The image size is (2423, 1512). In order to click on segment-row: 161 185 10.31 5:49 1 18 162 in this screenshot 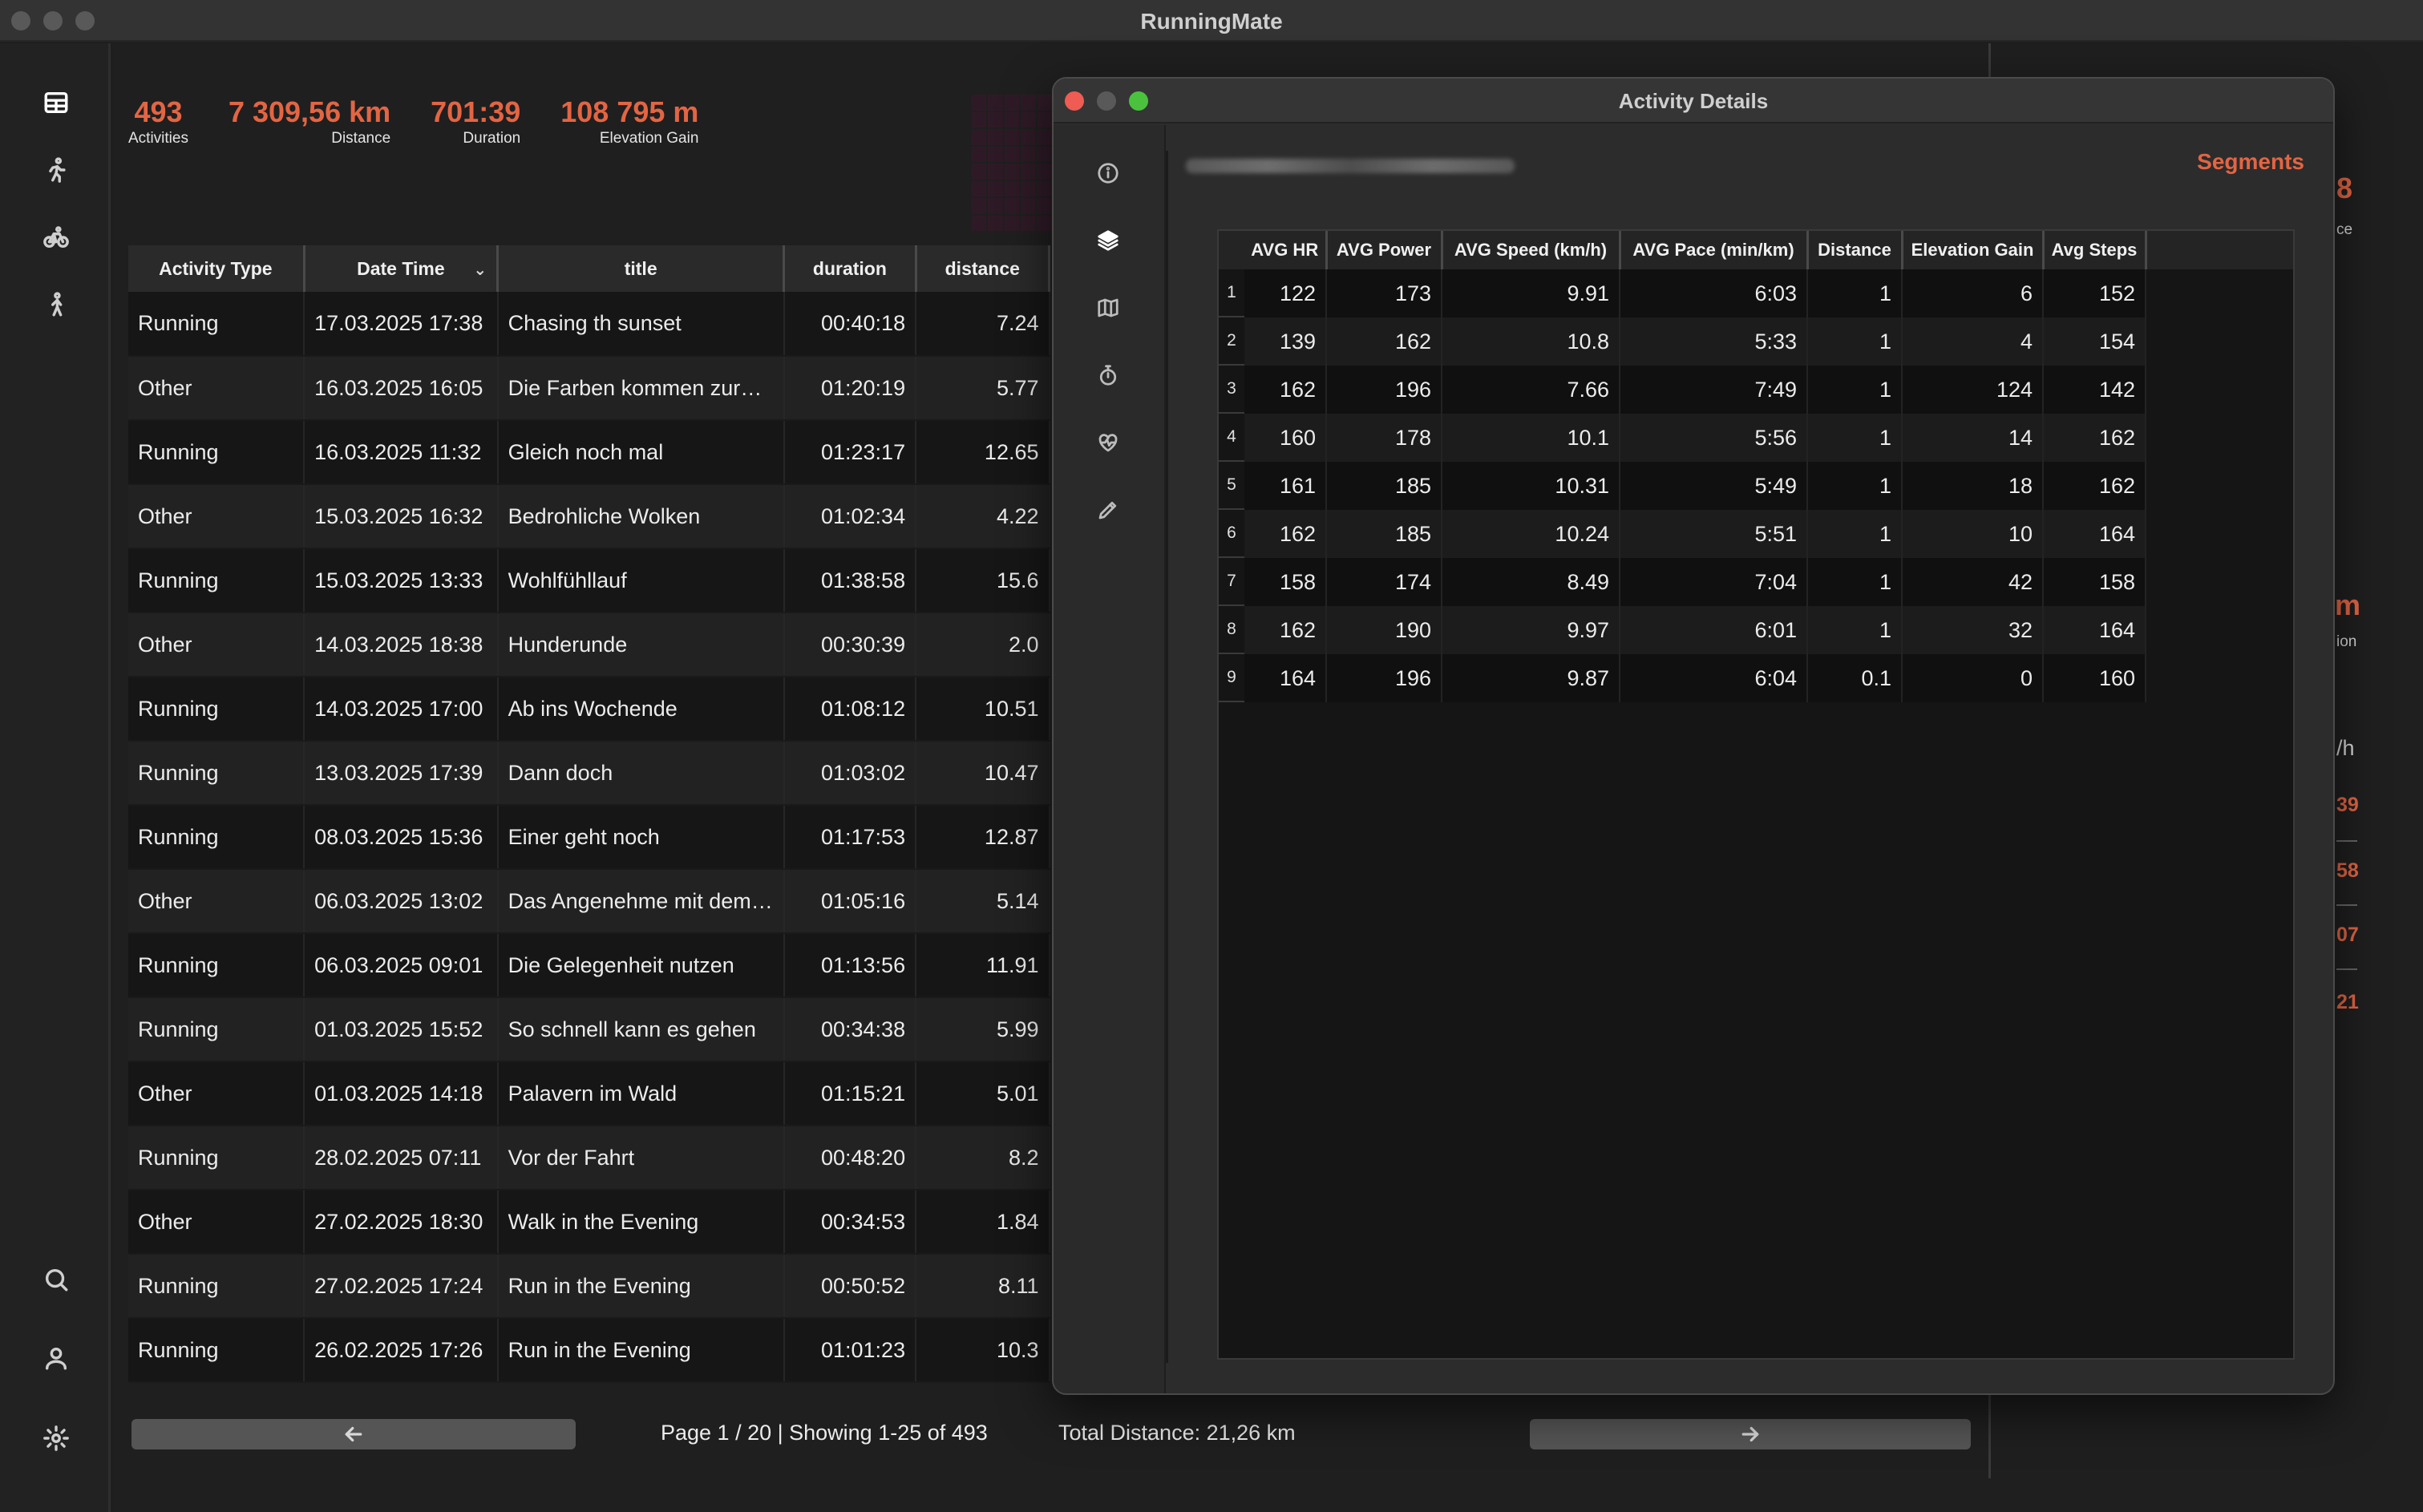, I will do `click(1695, 486)`.